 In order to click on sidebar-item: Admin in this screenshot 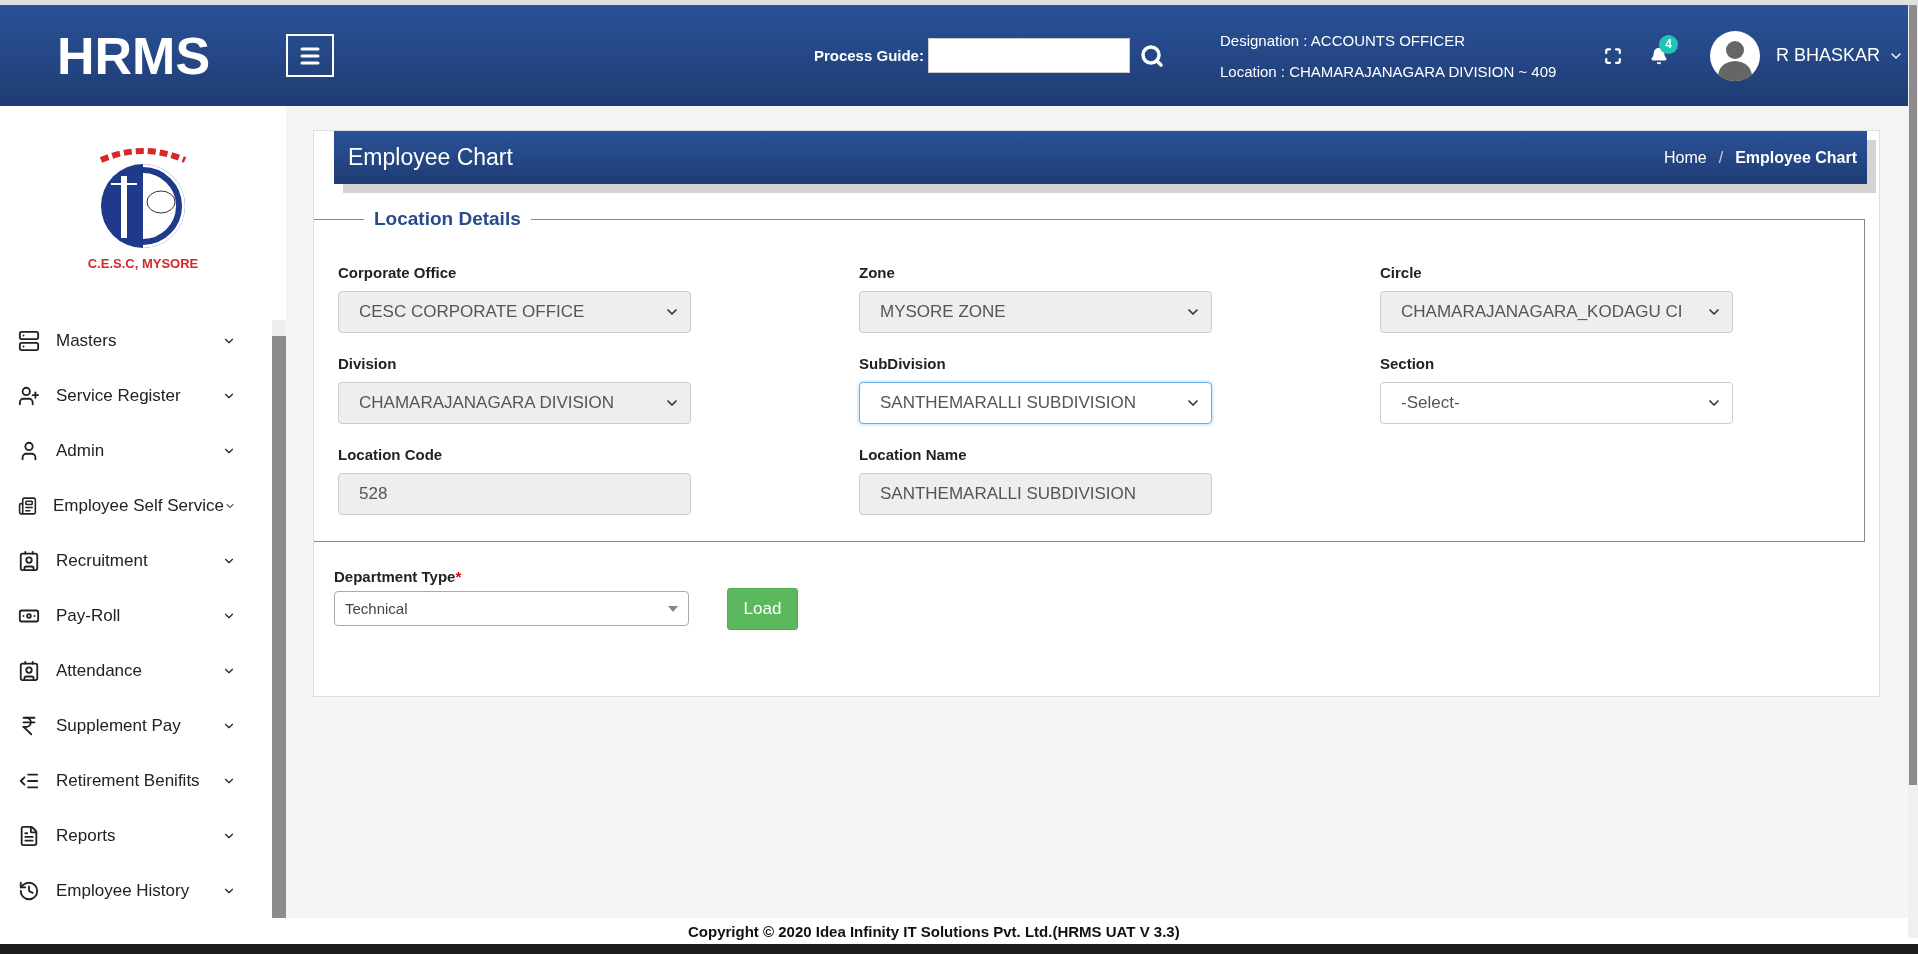, I will do `click(136, 450)`.